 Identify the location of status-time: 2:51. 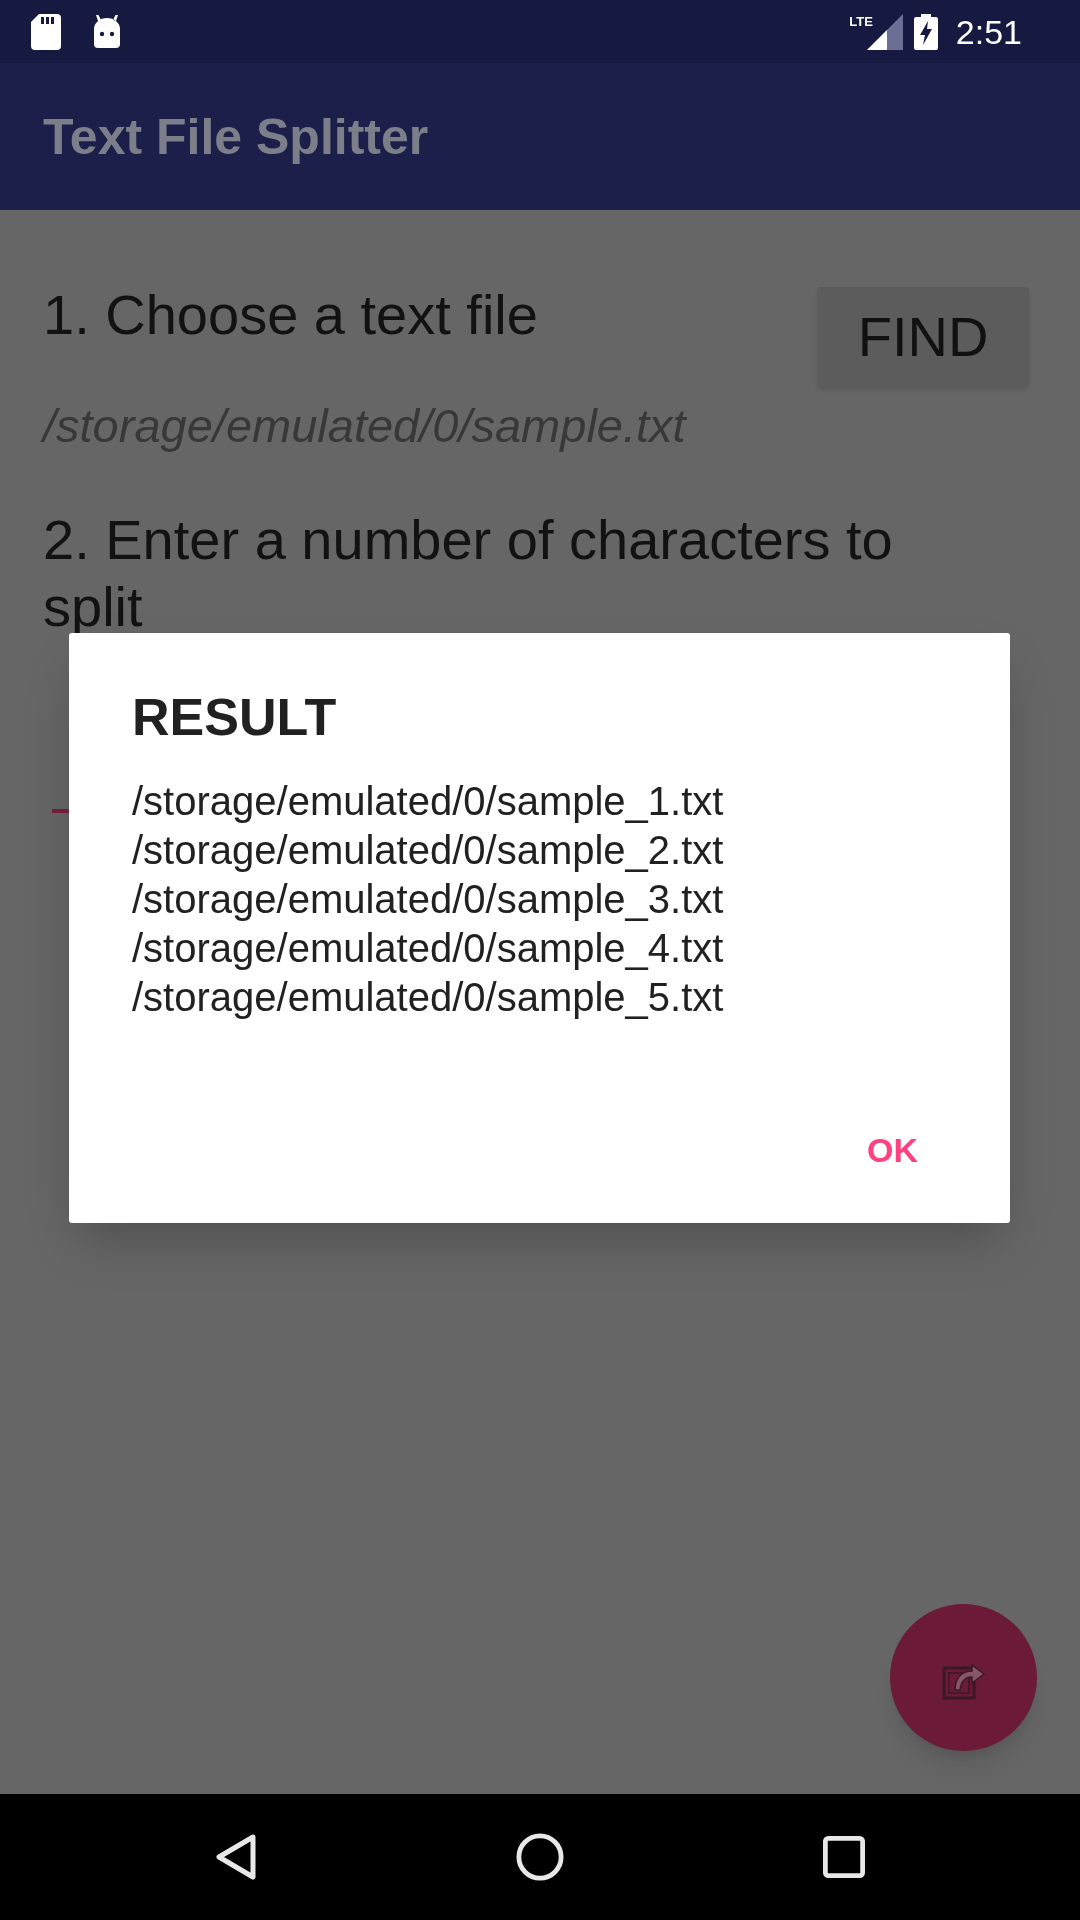
(988, 31).